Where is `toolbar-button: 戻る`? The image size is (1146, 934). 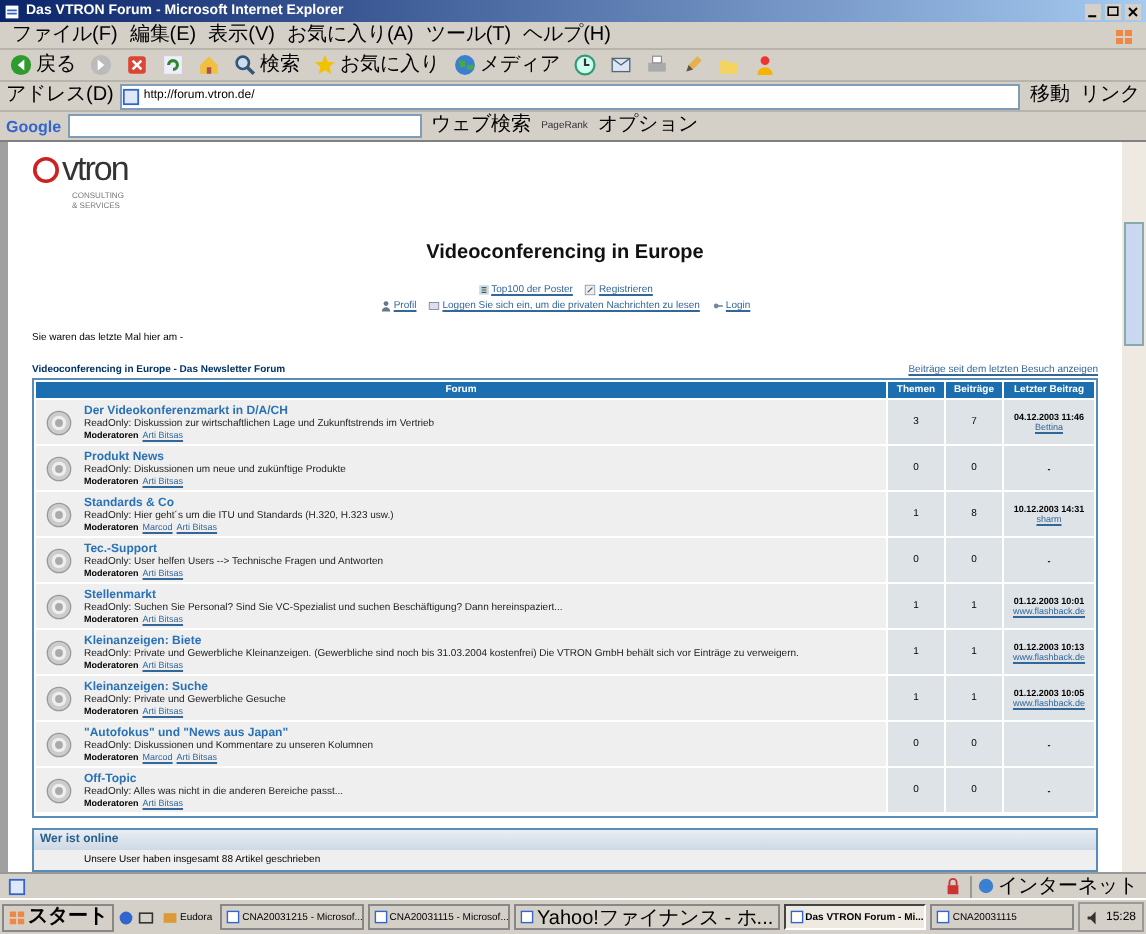
toolbar-button: 戻る is located at coordinates (43, 65).